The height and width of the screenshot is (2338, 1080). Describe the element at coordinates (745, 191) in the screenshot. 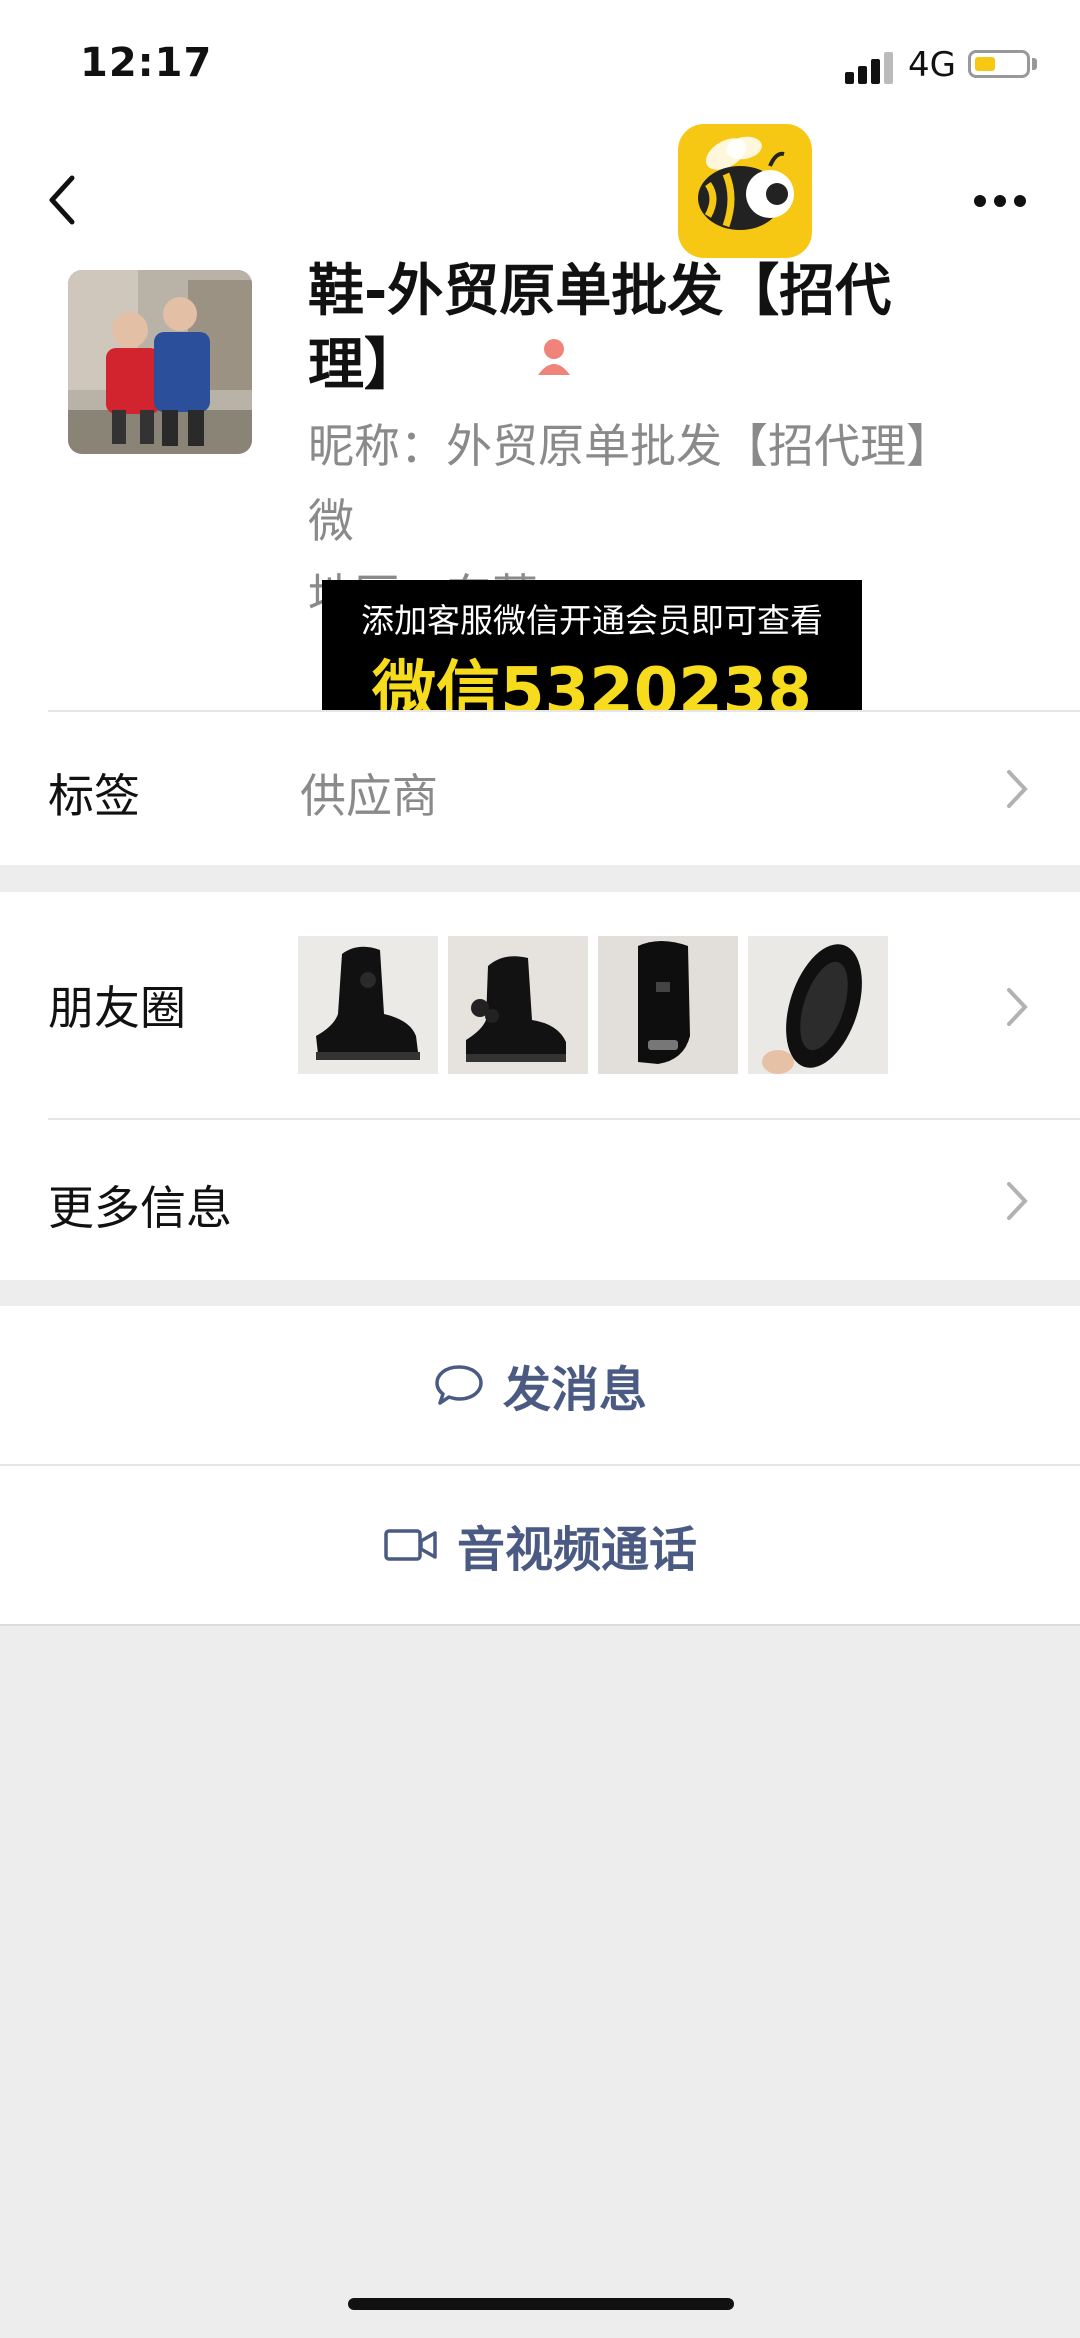

I see `bee-logo-icon` at that location.